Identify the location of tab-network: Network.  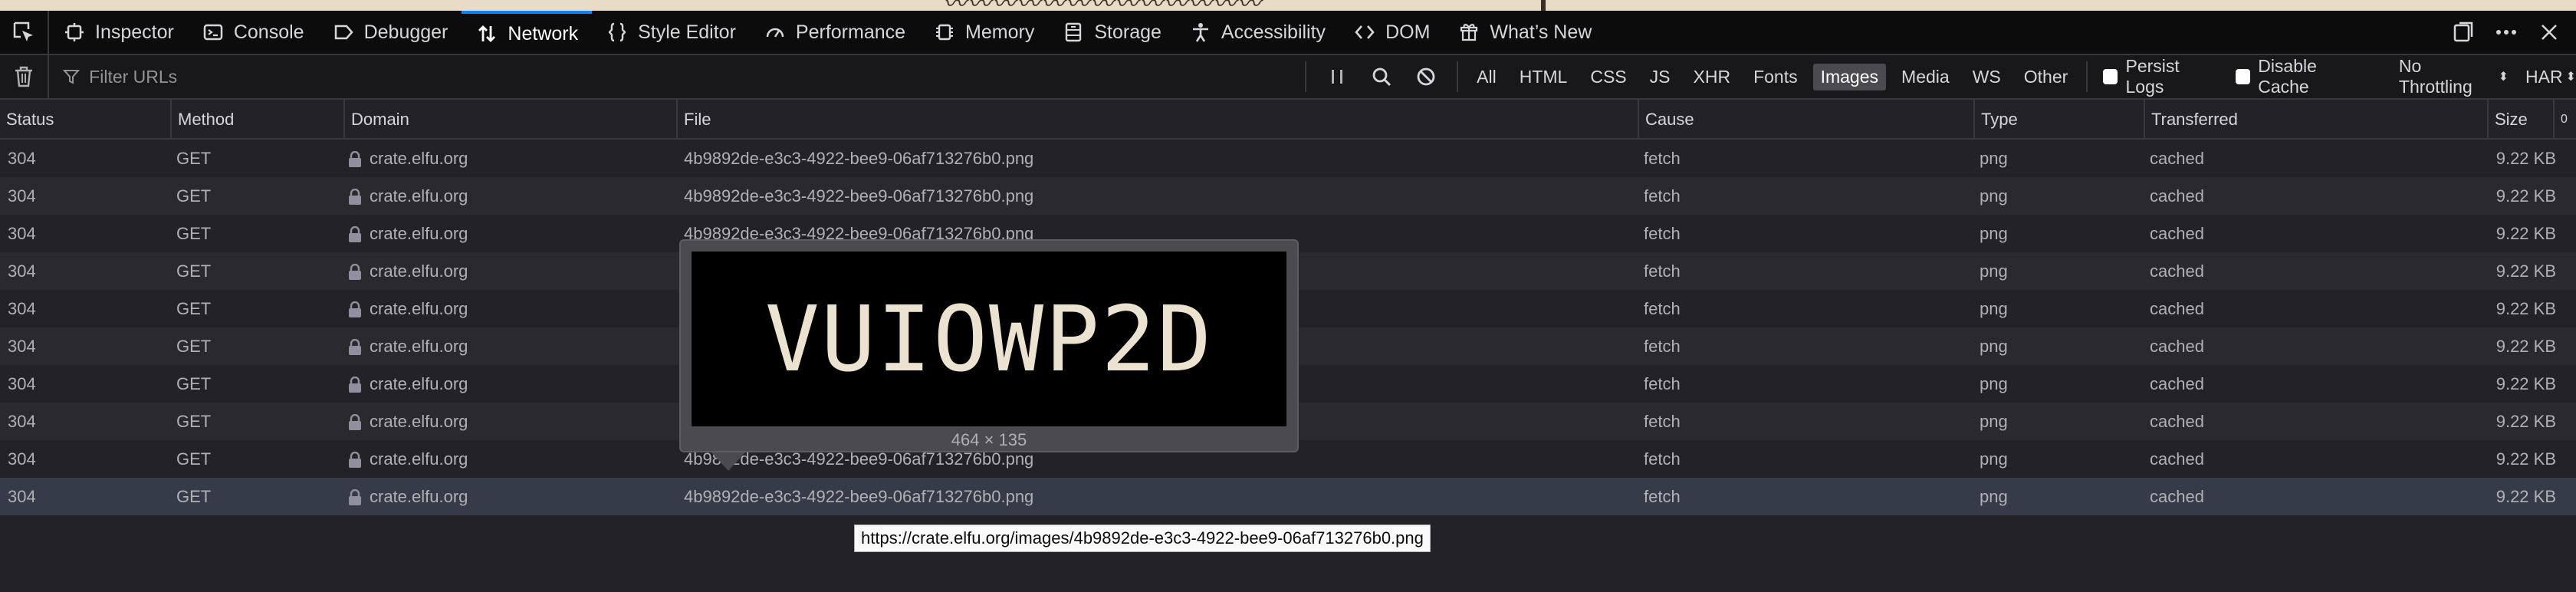
(528, 32).